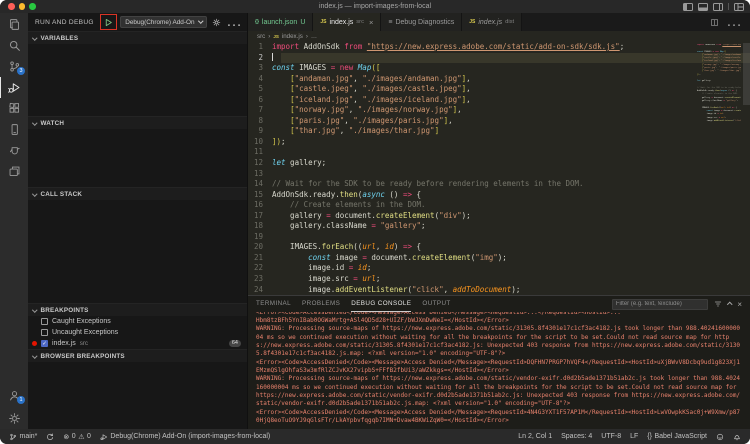 This screenshot has width=750, height=444. I want to click on variables-section-header: VARIABLES, so click(137, 38).